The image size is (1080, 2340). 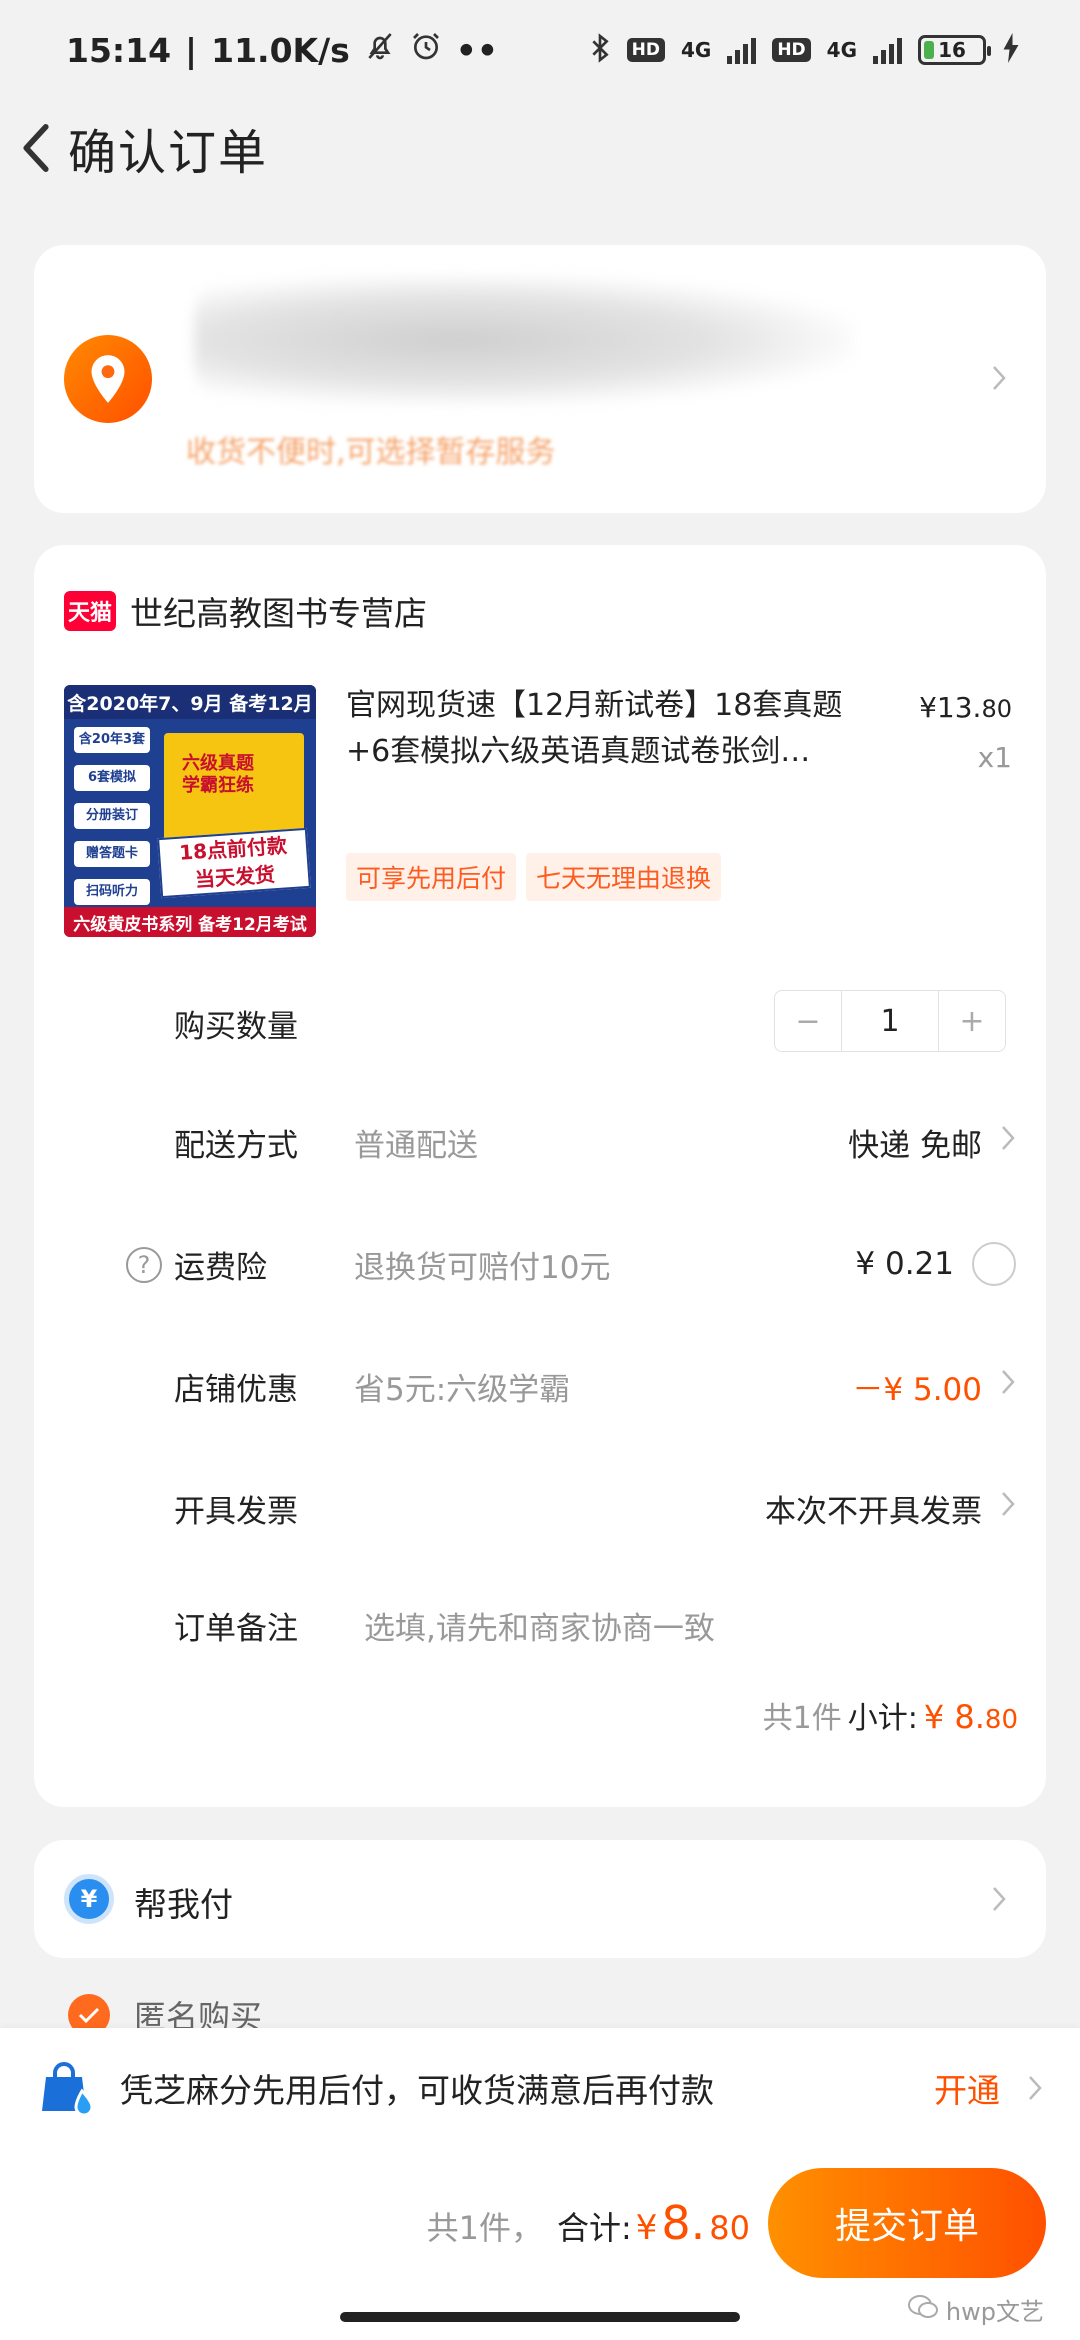 I want to click on quantity-stepper: − 1 +, so click(x=890, y=1021).